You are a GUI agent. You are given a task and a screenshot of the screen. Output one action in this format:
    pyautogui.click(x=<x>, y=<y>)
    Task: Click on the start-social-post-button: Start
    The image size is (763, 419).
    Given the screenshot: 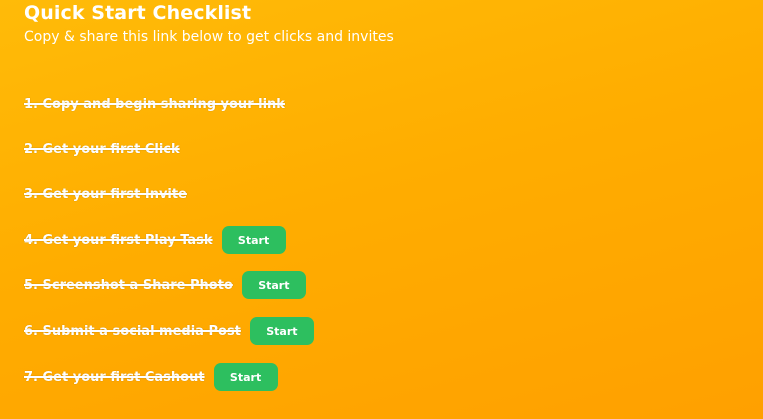 What is the action you would take?
    pyautogui.click(x=281, y=331)
    